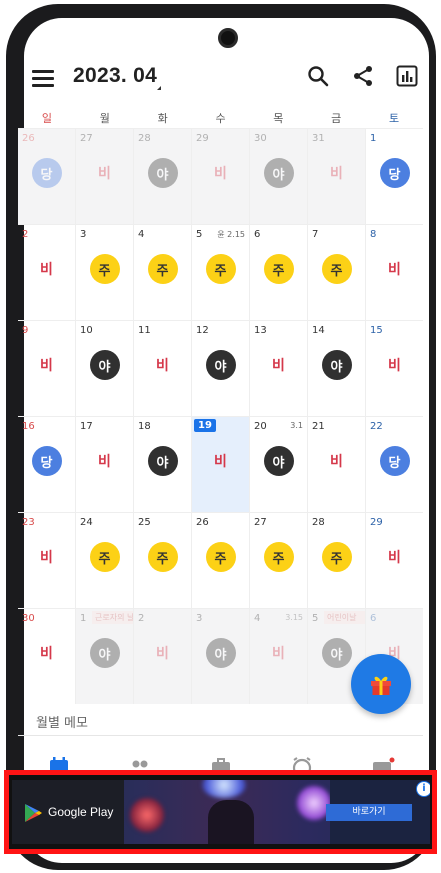 This screenshot has width=441, height=873. Describe the element at coordinates (278, 118) in the screenshot. I see `weekday-thu: 목` at that location.